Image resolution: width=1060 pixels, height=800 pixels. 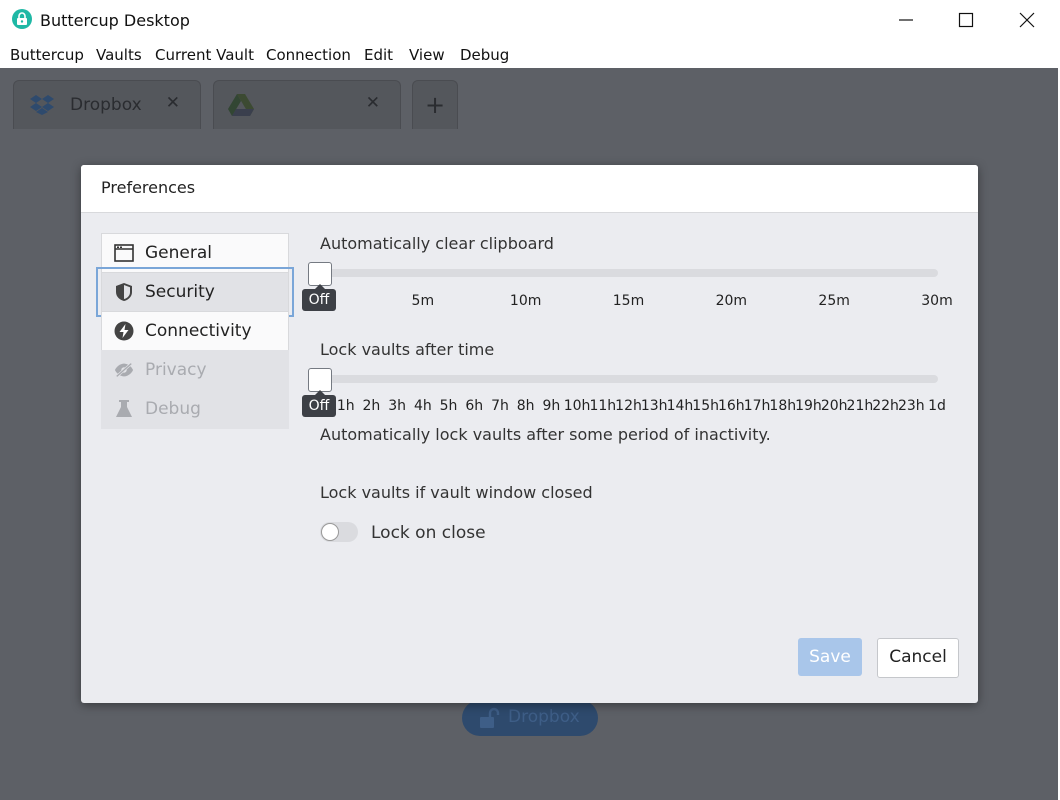 I want to click on add-tab-button: +, so click(x=435, y=104).